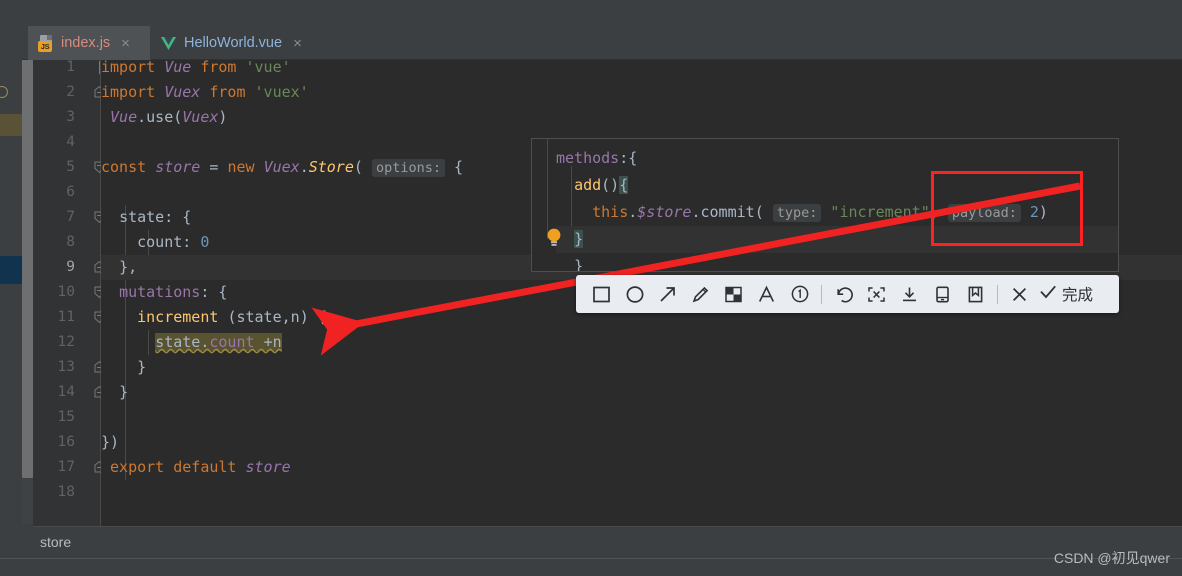 The width and height of the screenshot is (1182, 576). I want to click on screenshot-toolbar: 完成, so click(847, 294).